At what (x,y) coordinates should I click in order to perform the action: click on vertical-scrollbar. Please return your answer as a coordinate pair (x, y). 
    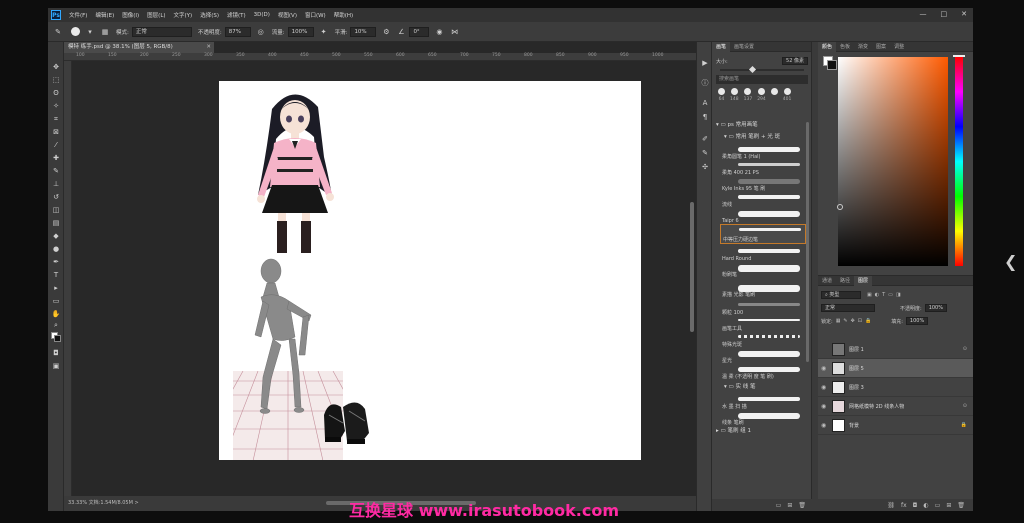
    Looking at the image, I should click on (692, 267).